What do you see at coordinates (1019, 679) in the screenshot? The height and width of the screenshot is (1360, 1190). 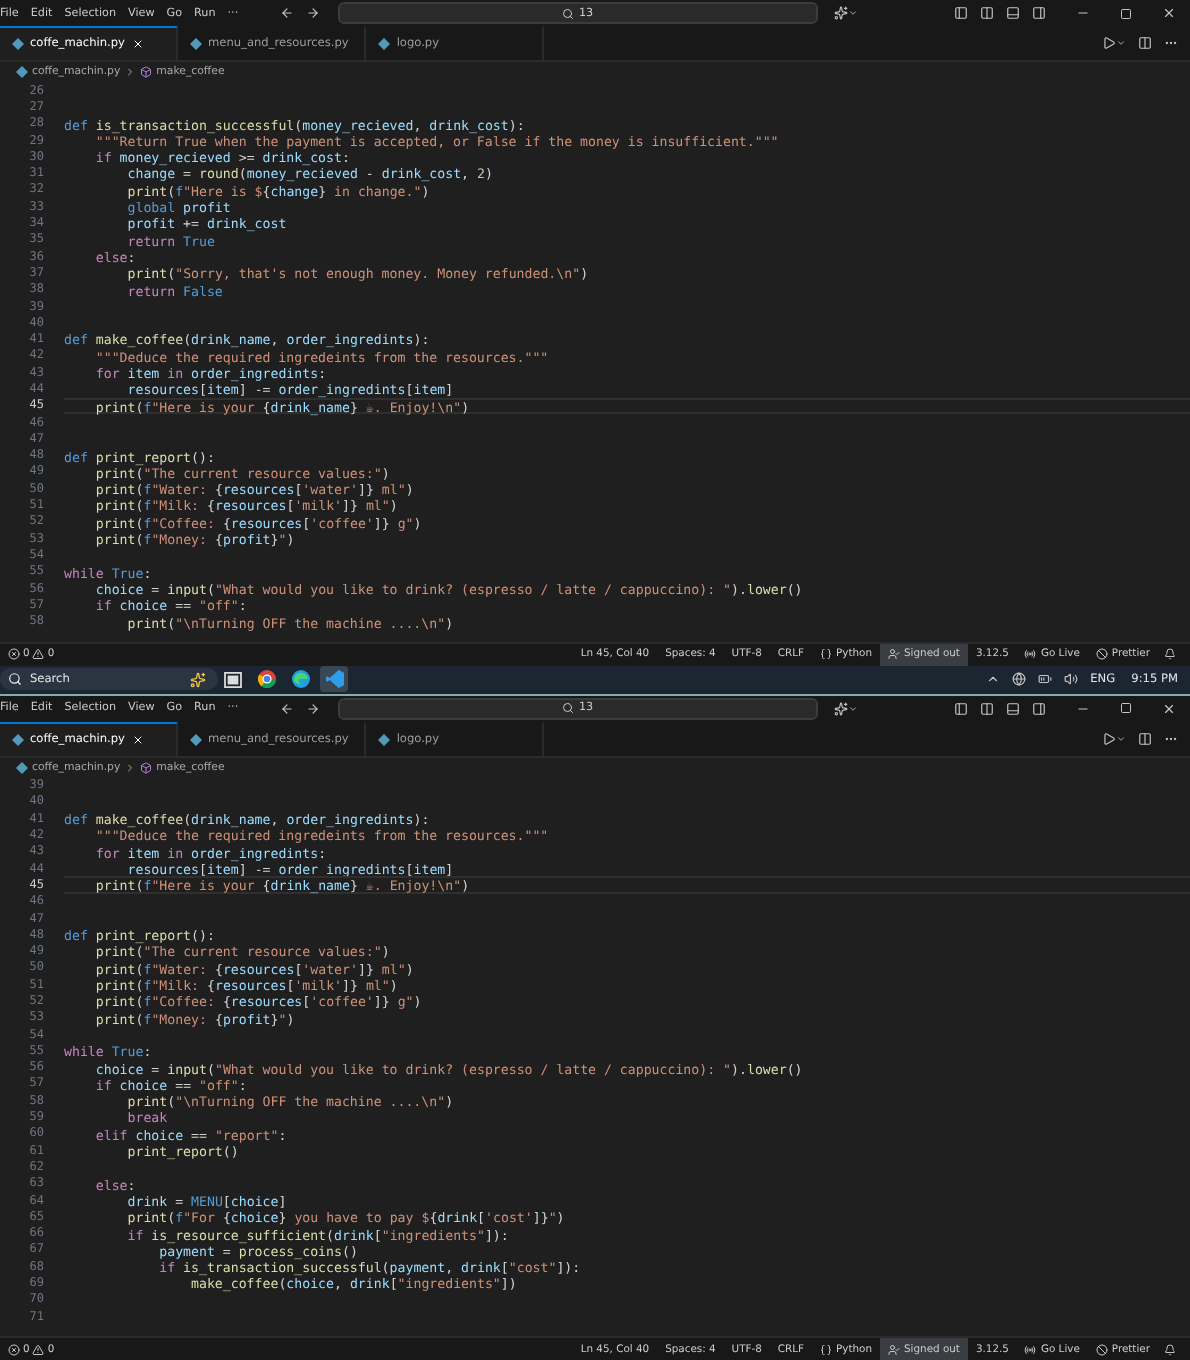 I see `globe-icon` at bounding box center [1019, 679].